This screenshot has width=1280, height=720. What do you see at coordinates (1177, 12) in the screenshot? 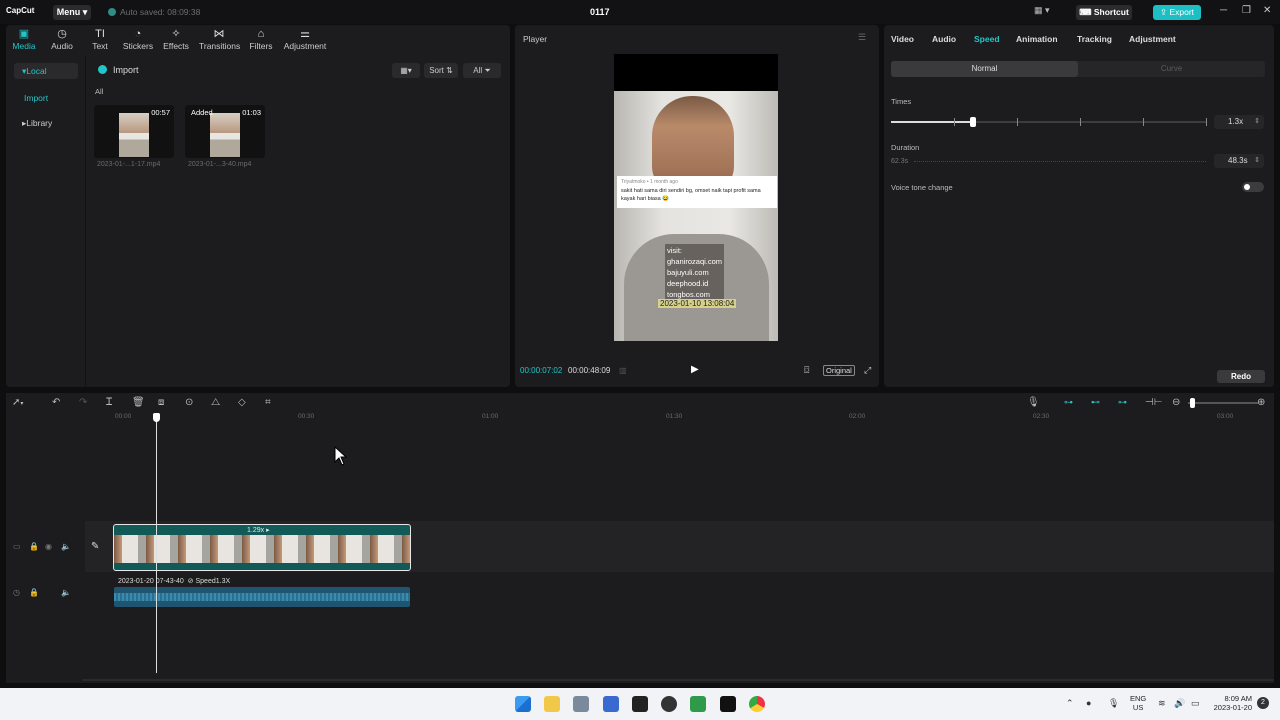
I see `export-button: ⇪ Export` at bounding box center [1177, 12].